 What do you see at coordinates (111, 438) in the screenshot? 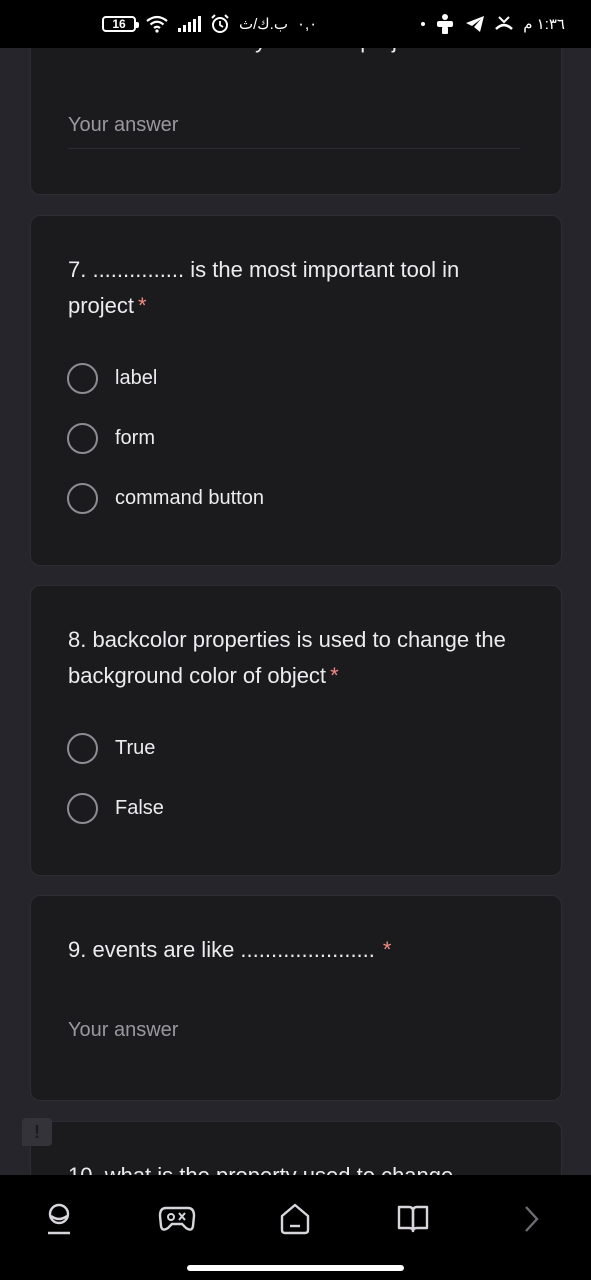
I see `option-form: form` at bounding box center [111, 438].